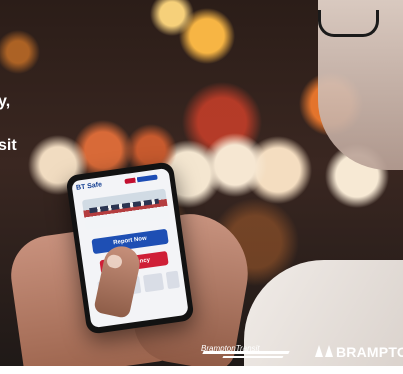 This screenshot has height=374, width=403. What do you see at coordinates (125, 209) in the screenshot?
I see `bus-photo` at bounding box center [125, 209].